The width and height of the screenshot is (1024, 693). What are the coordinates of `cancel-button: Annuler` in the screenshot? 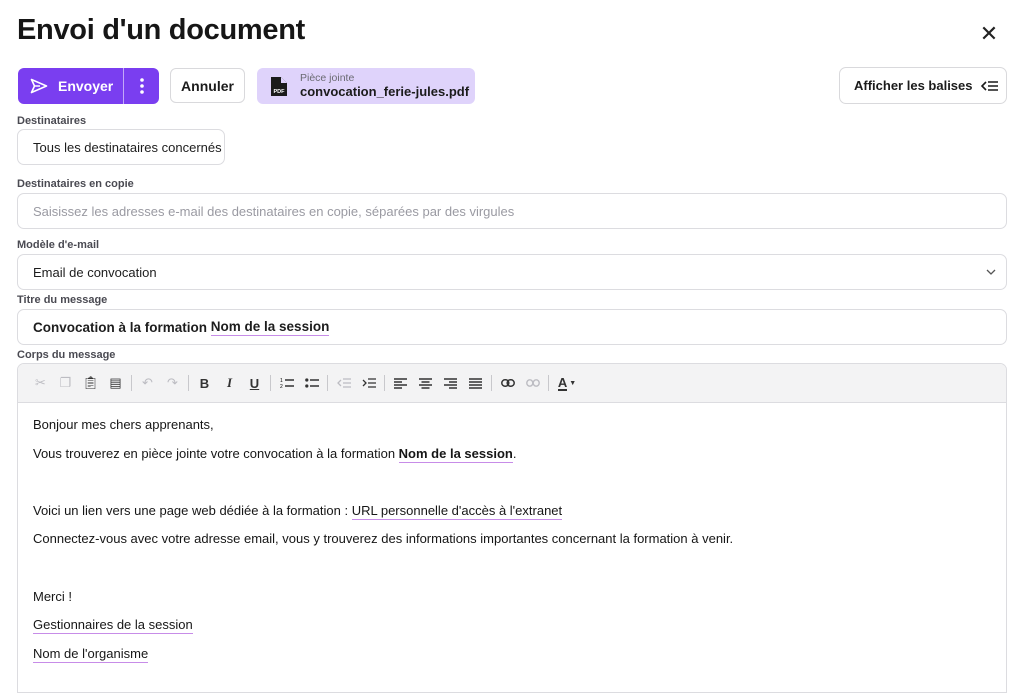 It's located at (207, 85).